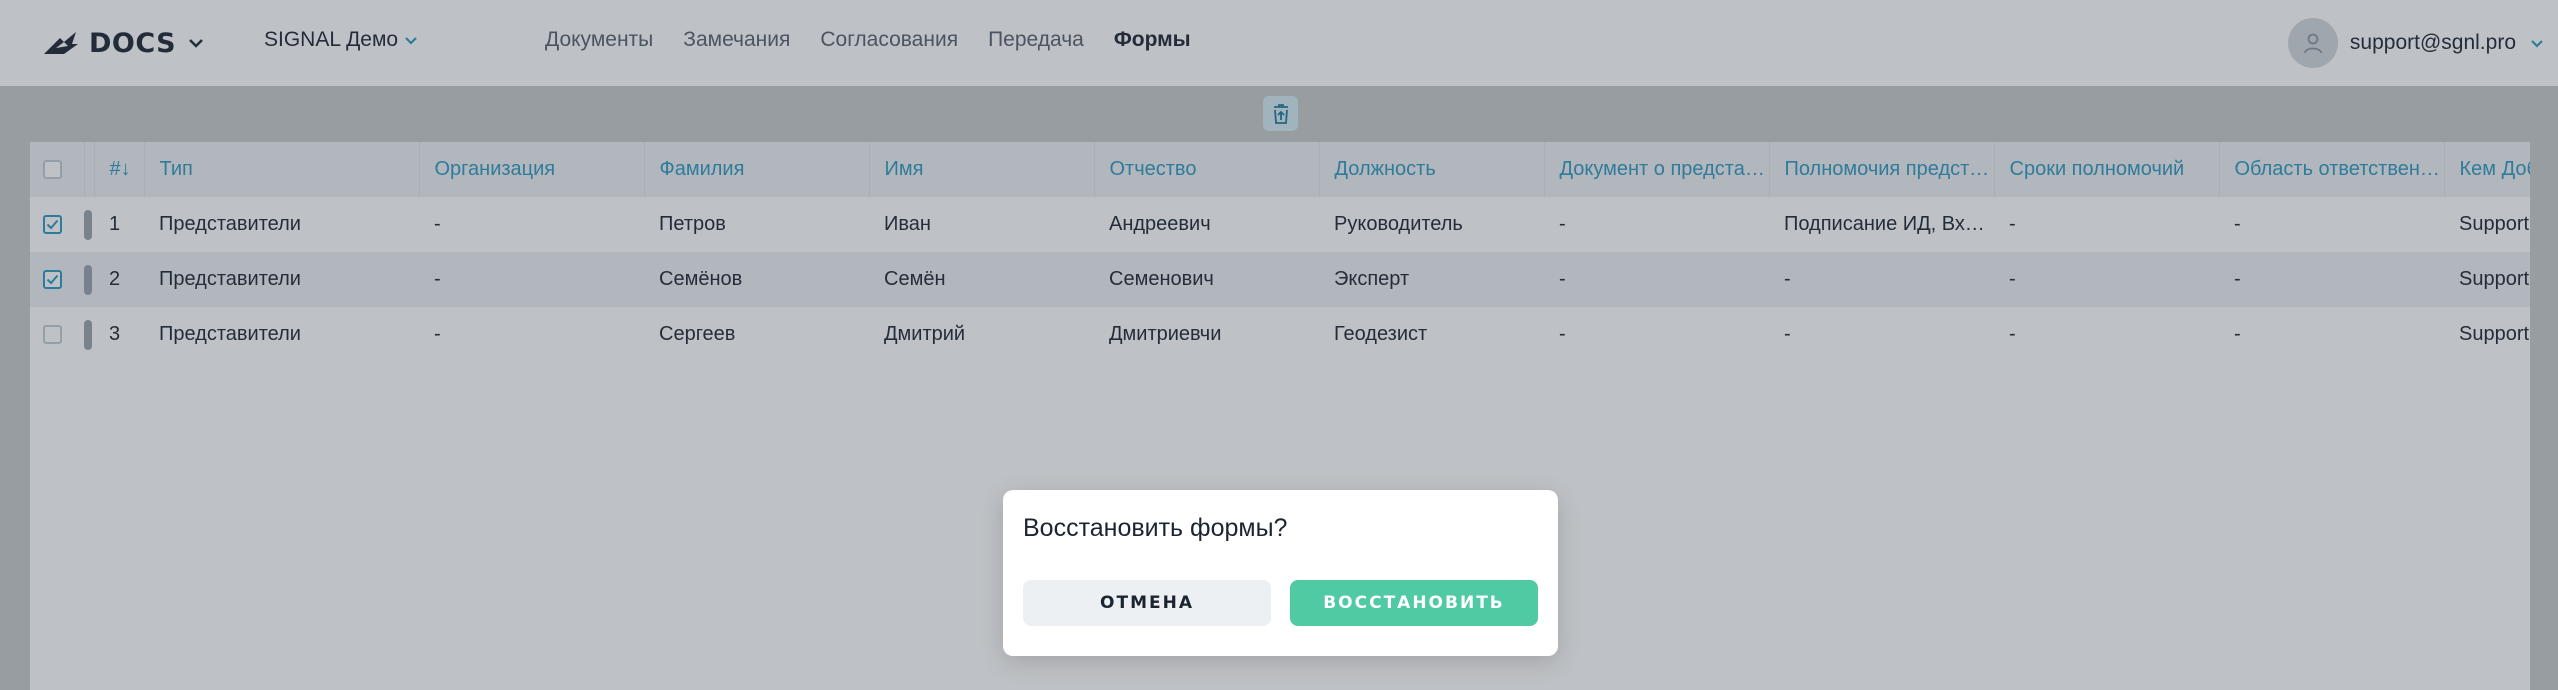 The height and width of the screenshot is (690, 2558). What do you see at coordinates (1155, 528) in the screenshot?
I see `dialog-title: Восстановить формы?` at bounding box center [1155, 528].